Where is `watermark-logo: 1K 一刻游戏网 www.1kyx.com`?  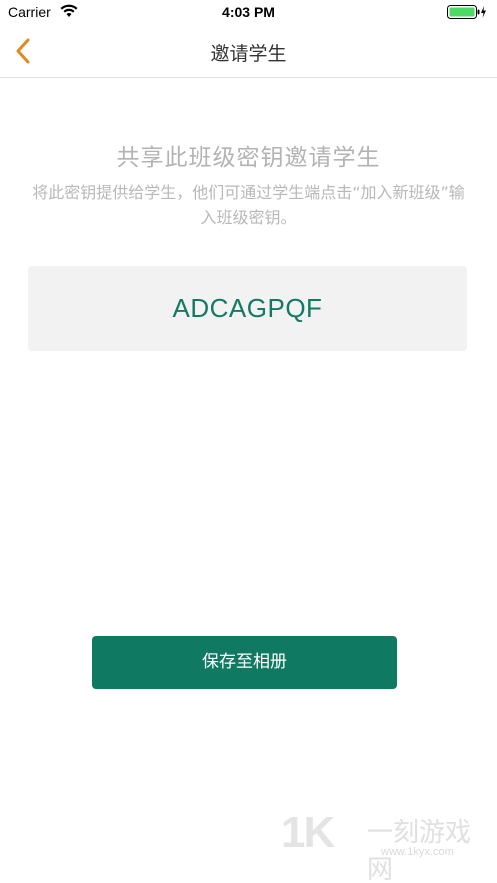
watermark-logo: 1K 一刻游戏网 www.1kyx.com is located at coordinates (386, 845).